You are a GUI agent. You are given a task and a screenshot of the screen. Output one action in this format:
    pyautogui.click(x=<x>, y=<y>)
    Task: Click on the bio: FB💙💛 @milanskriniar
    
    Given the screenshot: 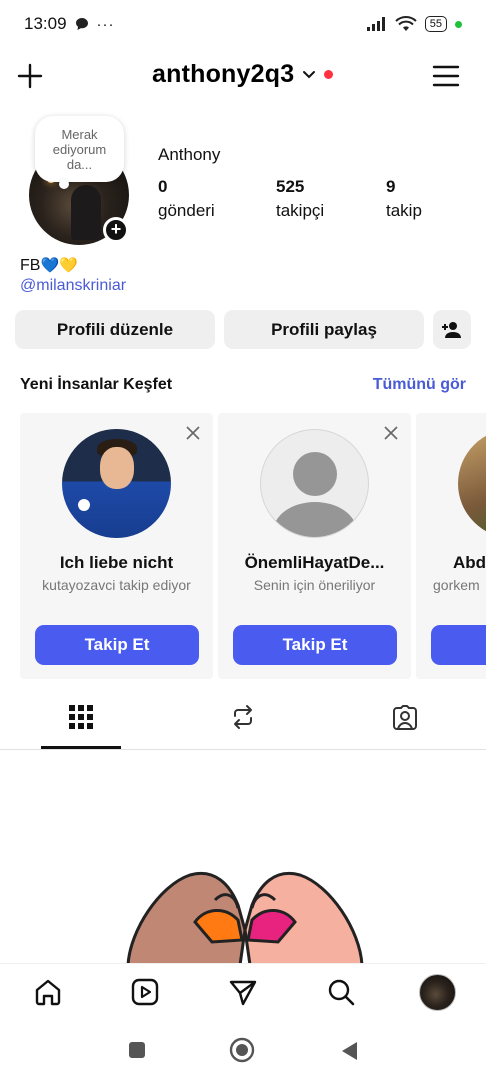 What is the action you would take?
    pyautogui.click(x=73, y=276)
    